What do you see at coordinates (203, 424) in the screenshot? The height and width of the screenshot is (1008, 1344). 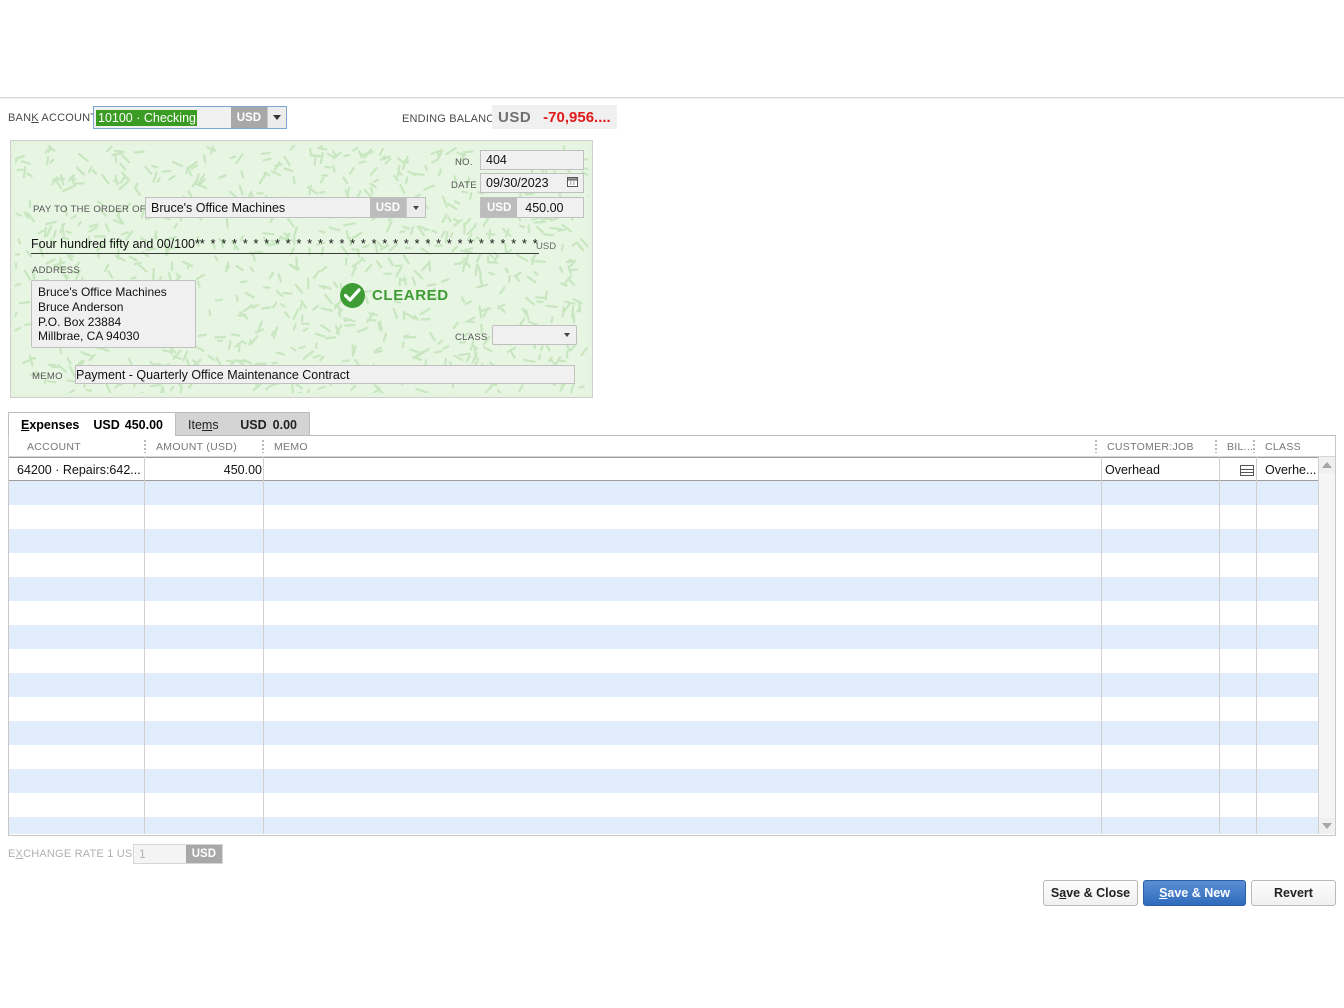 I see `tab-items-label: Items` at bounding box center [203, 424].